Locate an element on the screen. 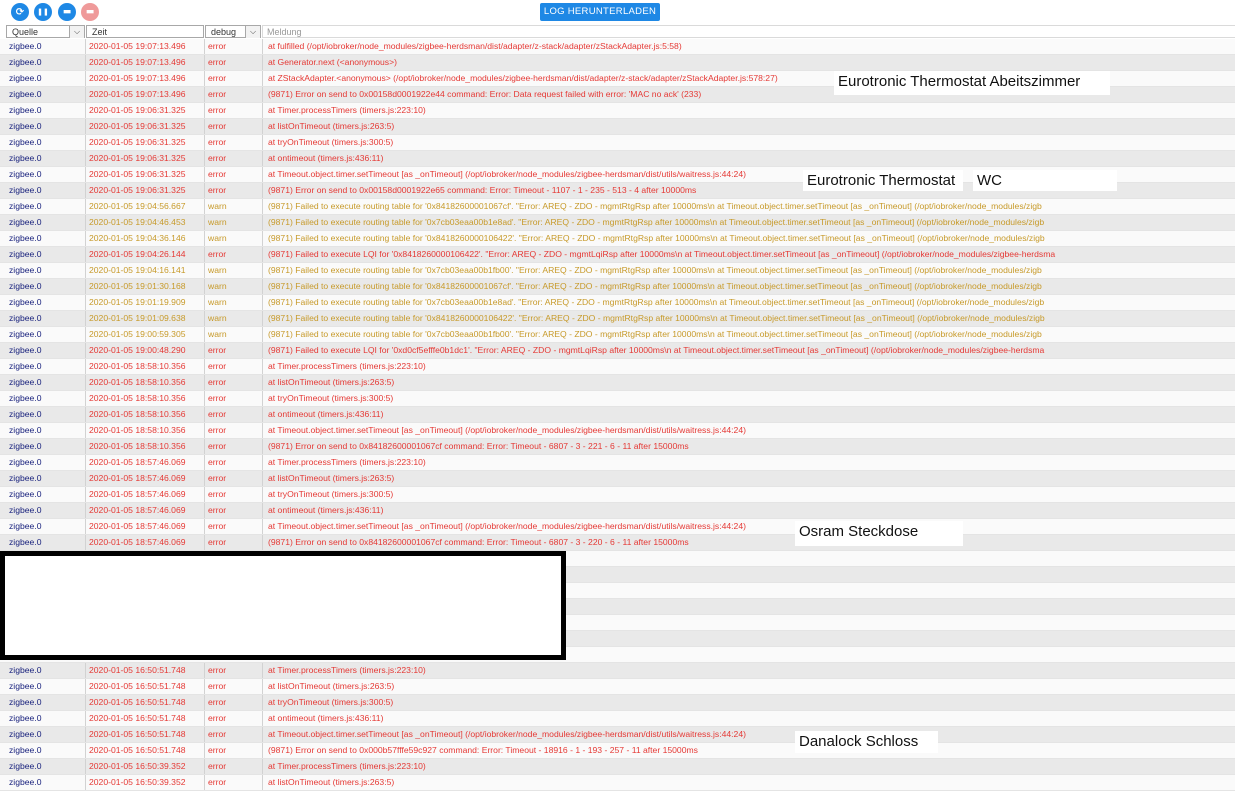 The image size is (1235, 794). time-cell: 2020-01-05 19:04:26.144 is located at coordinates (137, 254).